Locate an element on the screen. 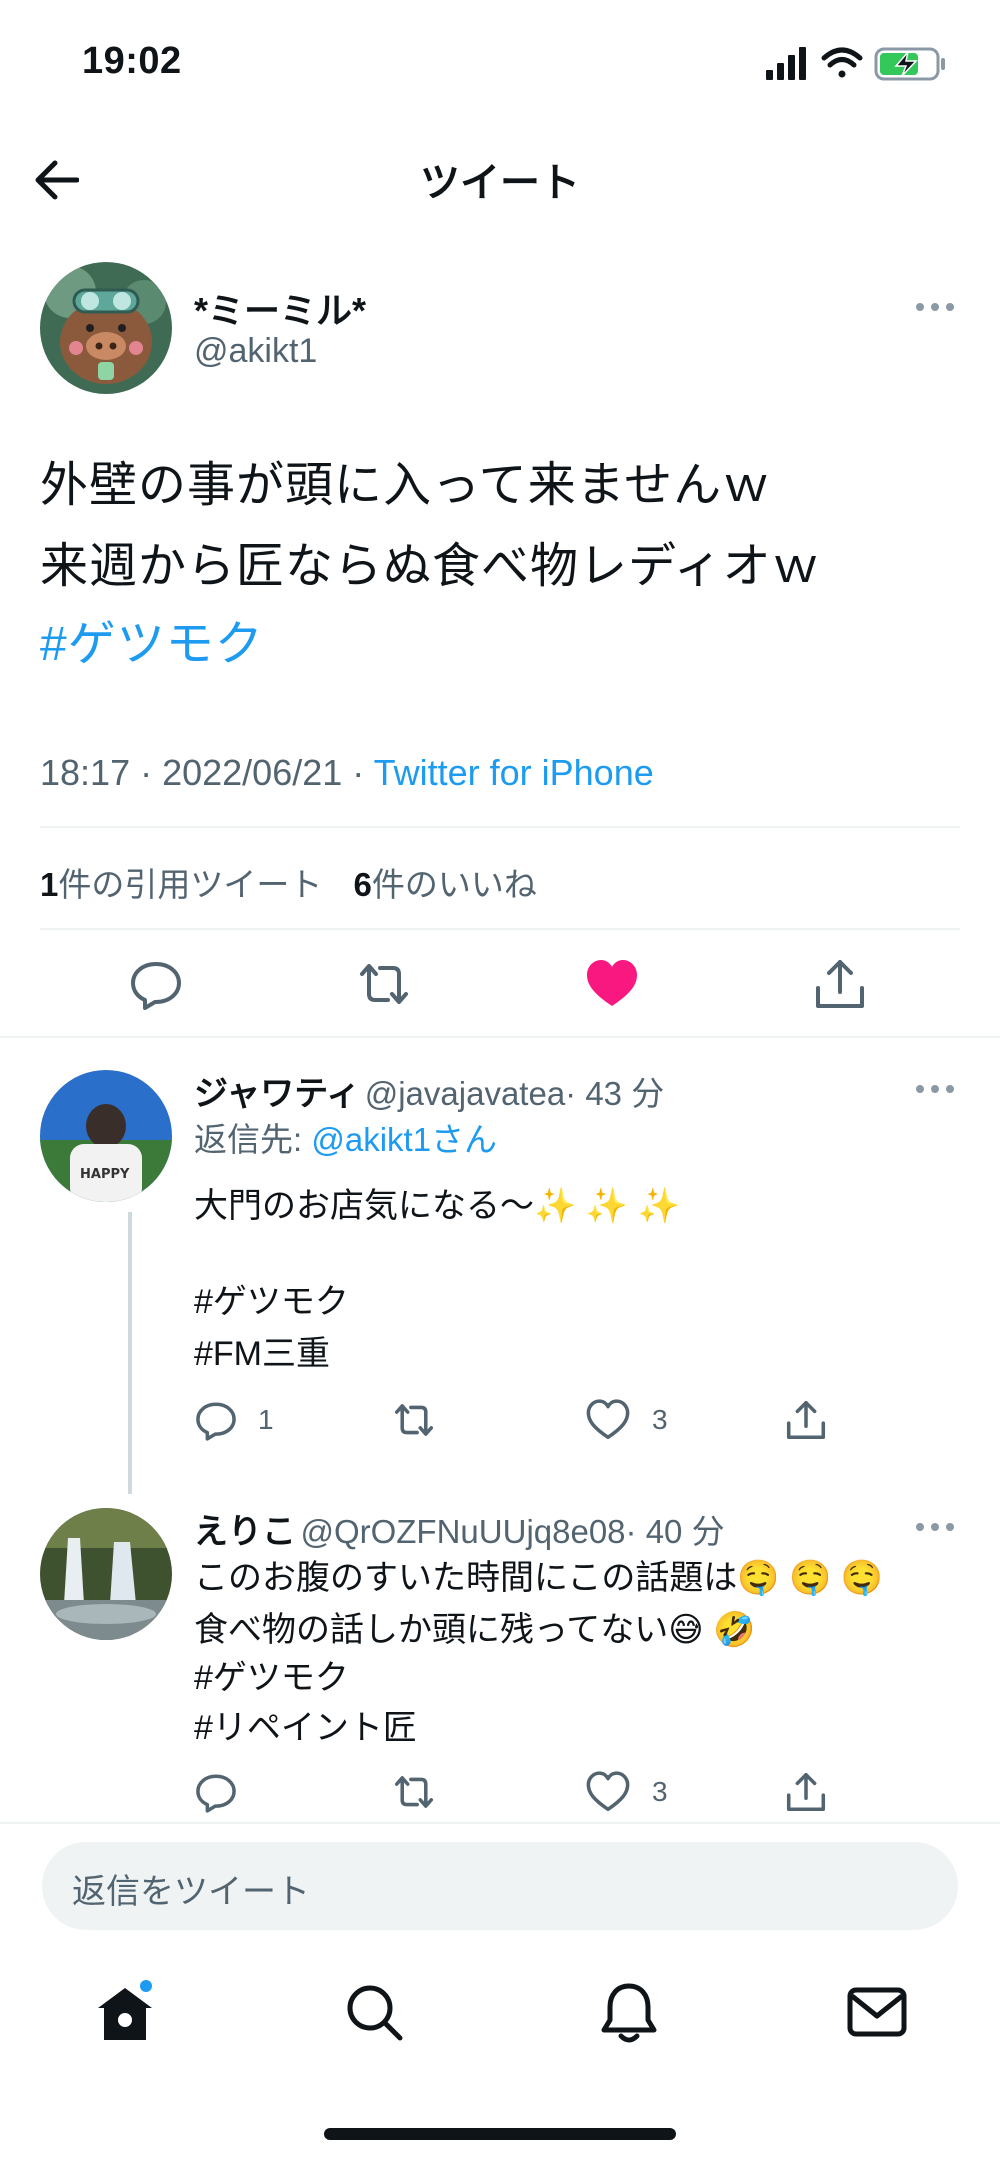 The width and height of the screenshot is (1000, 2164). back-arrow-icon is located at coordinates (57, 180).